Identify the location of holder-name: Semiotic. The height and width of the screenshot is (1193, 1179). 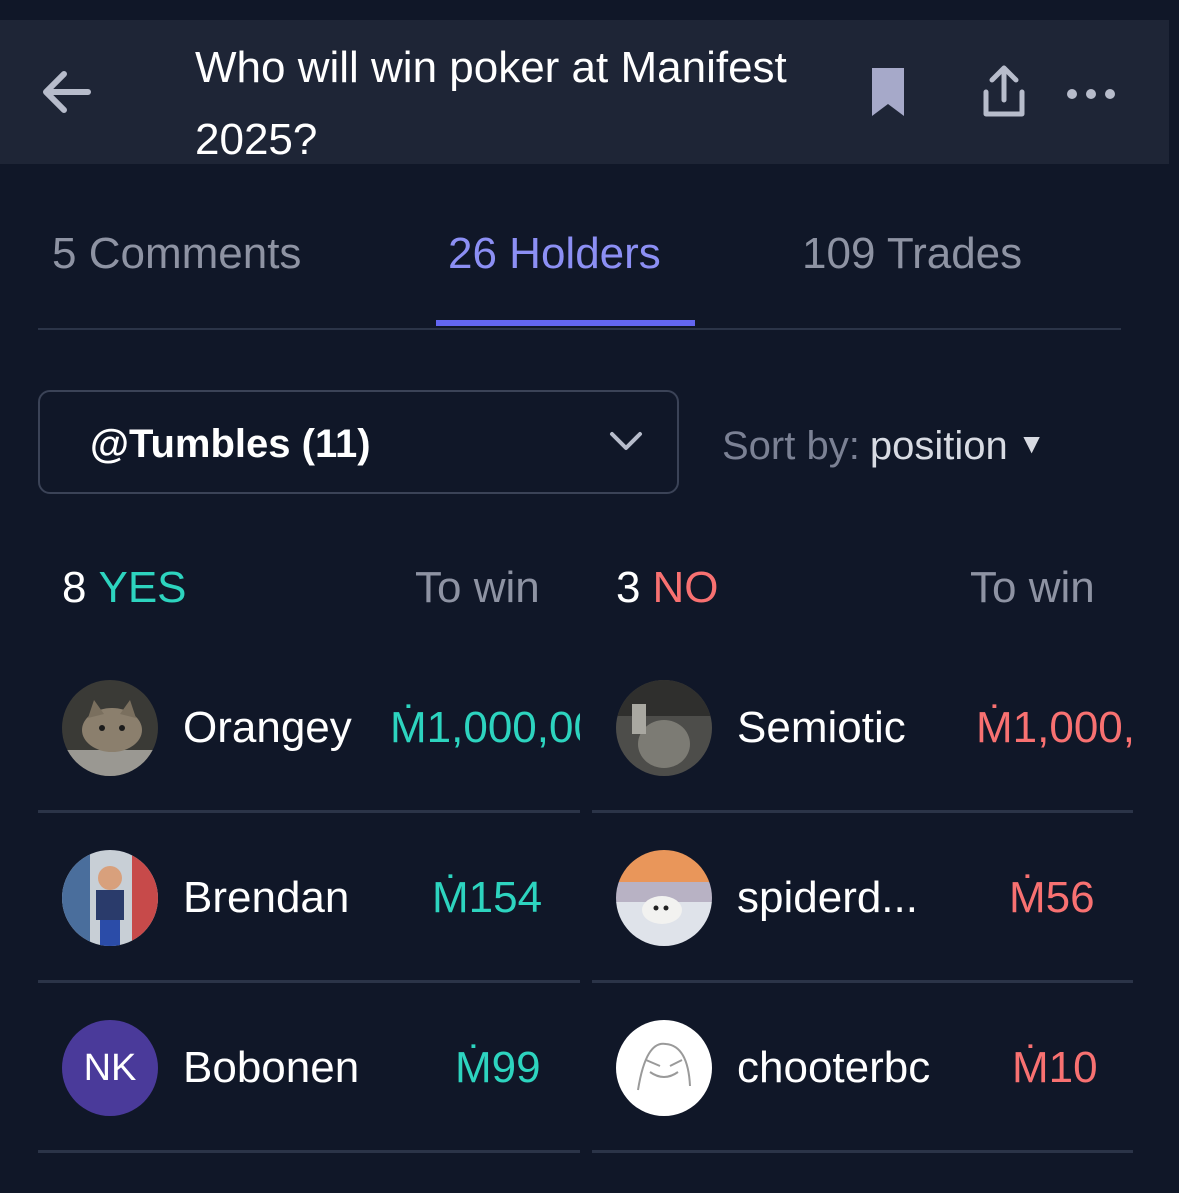
(821, 728).